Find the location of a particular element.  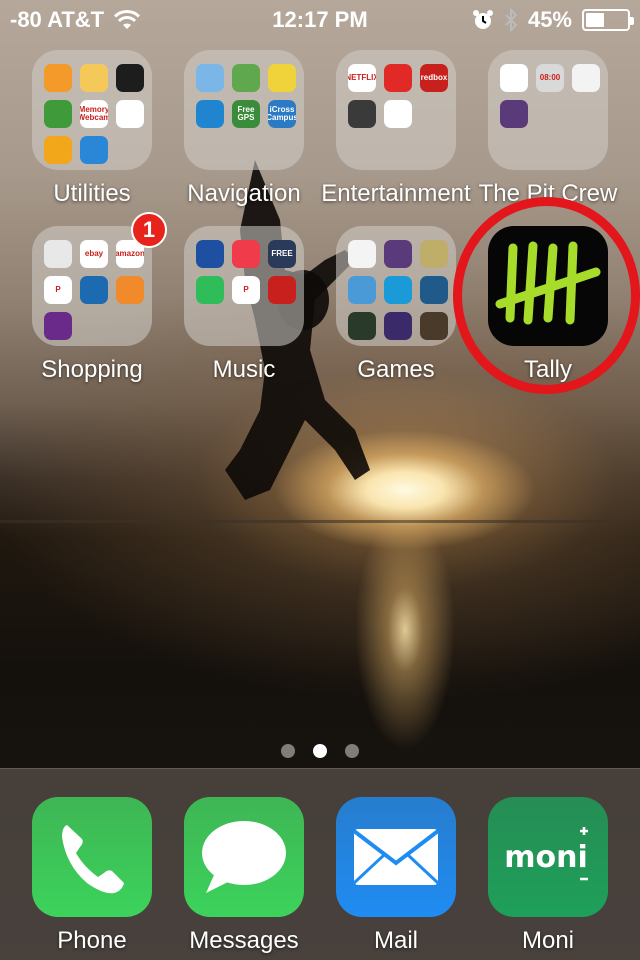

iheartradio-icon is located at coordinates (282, 290).